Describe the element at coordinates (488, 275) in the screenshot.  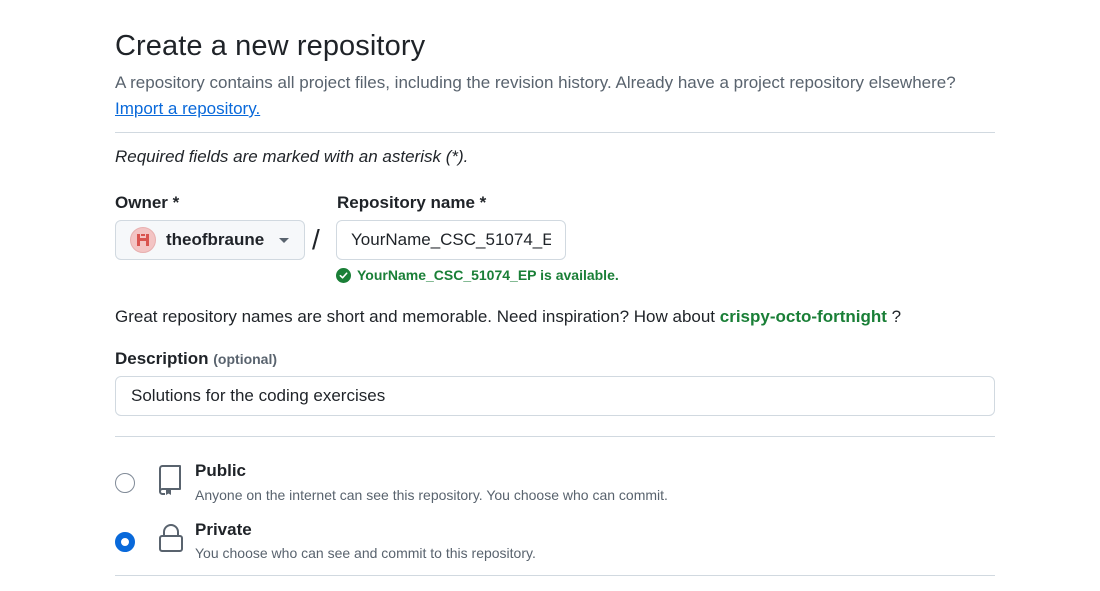
I see `availability-text: YourName_CSC_51074_EP is available.` at that location.